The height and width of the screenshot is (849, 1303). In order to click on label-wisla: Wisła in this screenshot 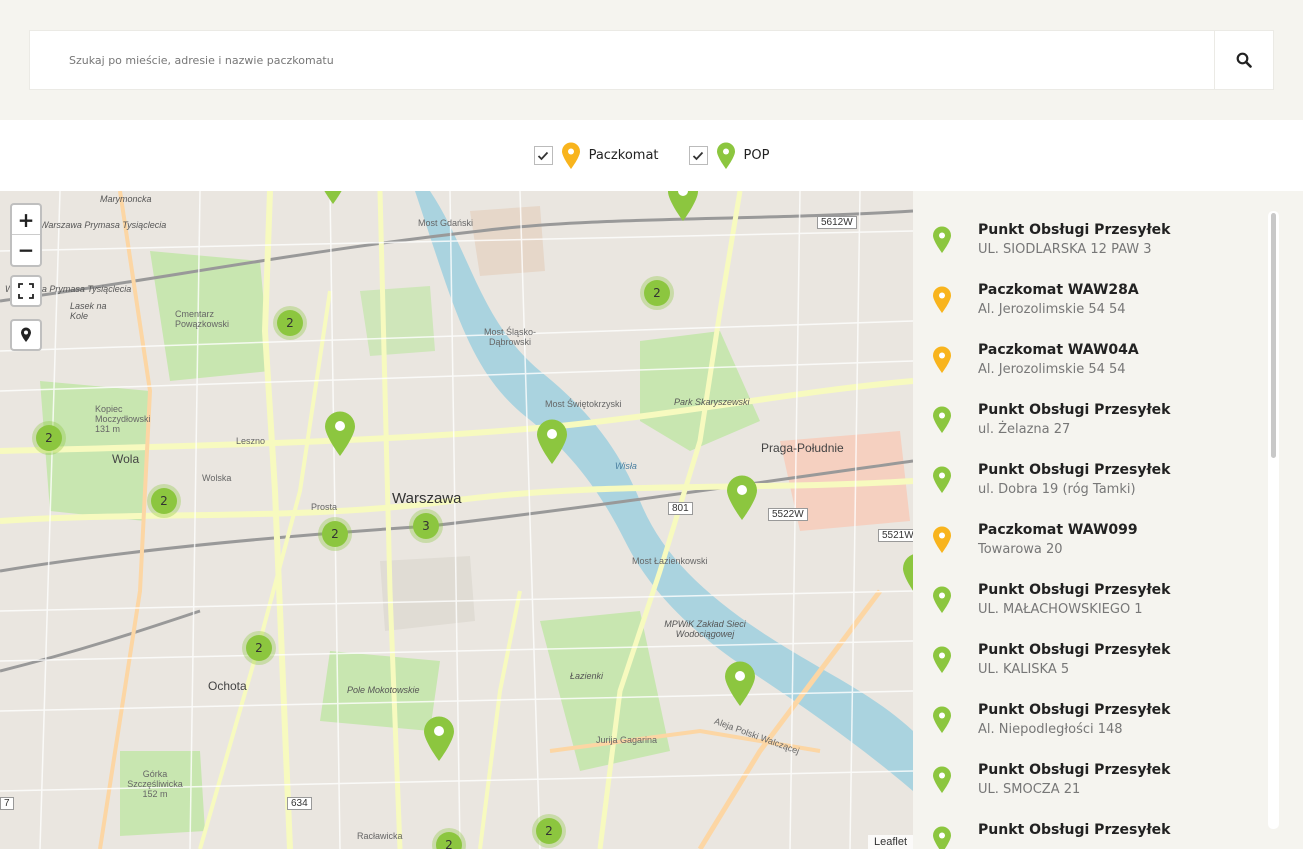, I will do `click(626, 466)`.